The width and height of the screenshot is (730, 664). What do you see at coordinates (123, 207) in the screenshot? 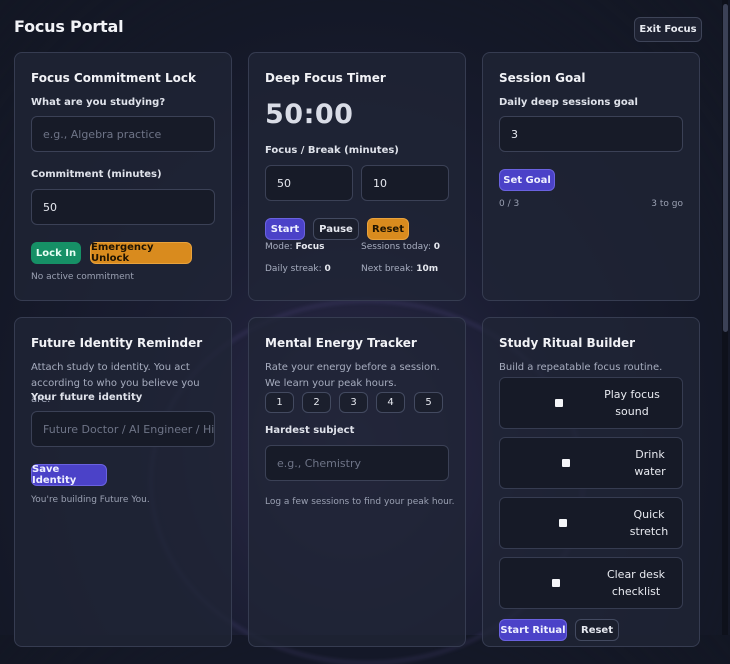
I see `minutes-input: 50` at bounding box center [123, 207].